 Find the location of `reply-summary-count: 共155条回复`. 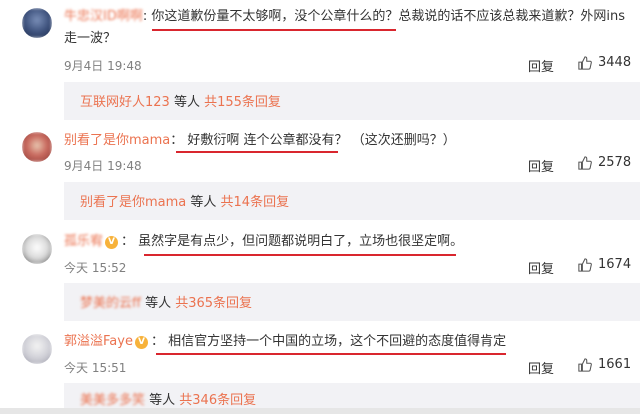

reply-summary-count: 共155条回复 is located at coordinates (242, 102).